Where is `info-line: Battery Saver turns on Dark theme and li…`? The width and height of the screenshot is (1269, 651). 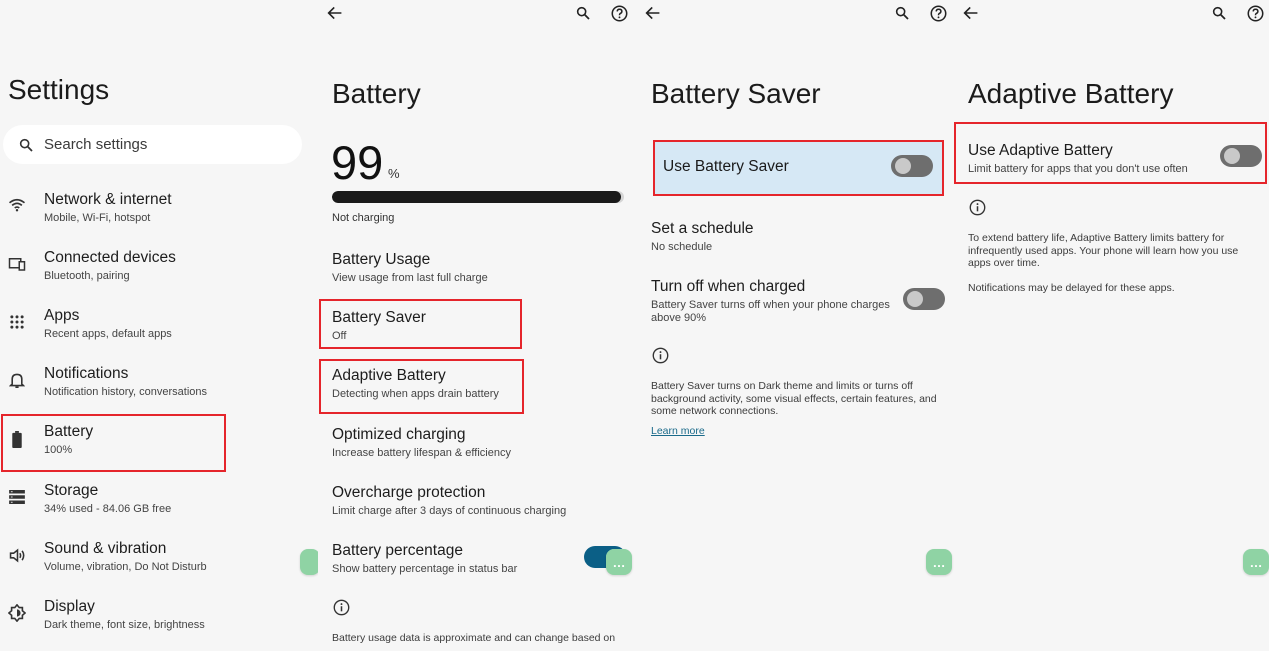
info-line: Battery Saver turns on Dark theme and li… is located at coordinates (782, 386).